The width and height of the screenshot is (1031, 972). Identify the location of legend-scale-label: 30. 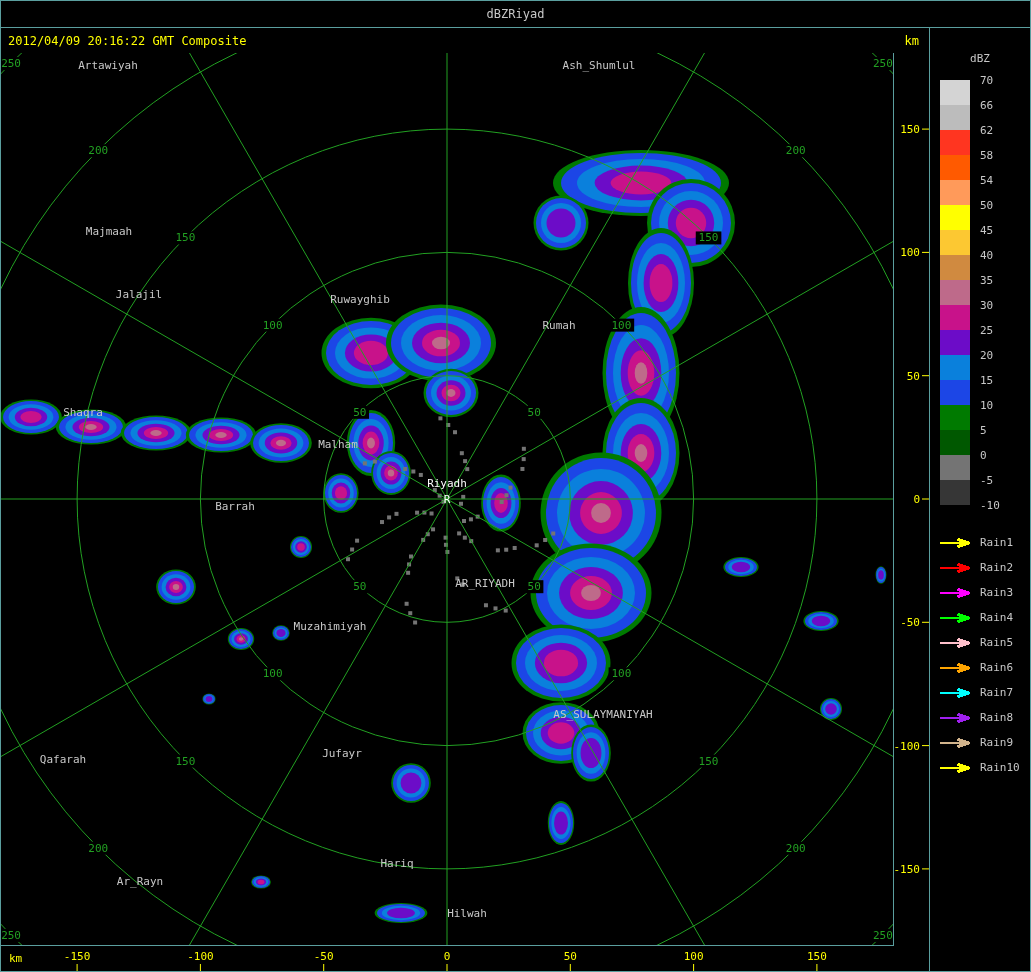
(987, 306).